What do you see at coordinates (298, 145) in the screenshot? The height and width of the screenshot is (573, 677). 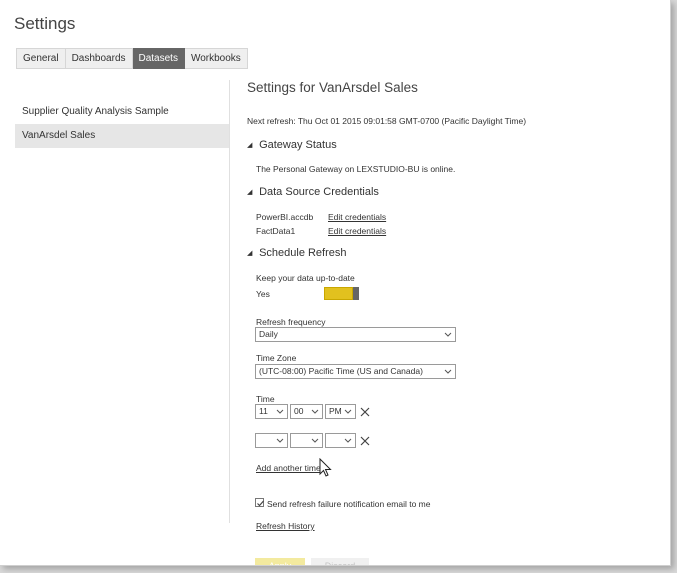 I see `gateway-status-heading: Gateway Status` at bounding box center [298, 145].